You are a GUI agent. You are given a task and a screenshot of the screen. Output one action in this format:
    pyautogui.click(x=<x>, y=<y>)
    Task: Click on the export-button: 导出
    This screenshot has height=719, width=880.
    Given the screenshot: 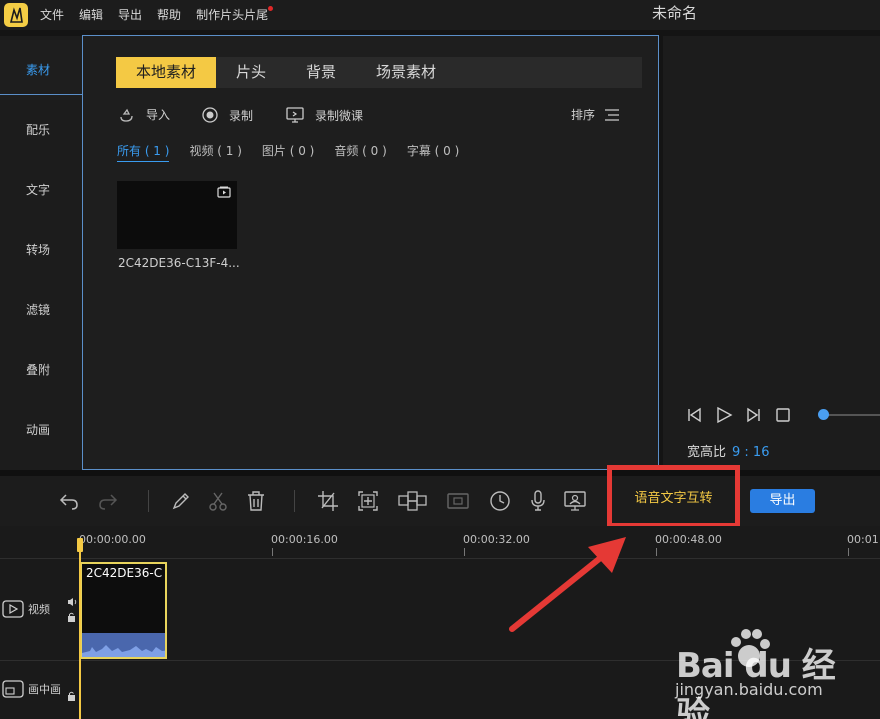 What is the action you would take?
    pyautogui.click(x=782, y=501)
    